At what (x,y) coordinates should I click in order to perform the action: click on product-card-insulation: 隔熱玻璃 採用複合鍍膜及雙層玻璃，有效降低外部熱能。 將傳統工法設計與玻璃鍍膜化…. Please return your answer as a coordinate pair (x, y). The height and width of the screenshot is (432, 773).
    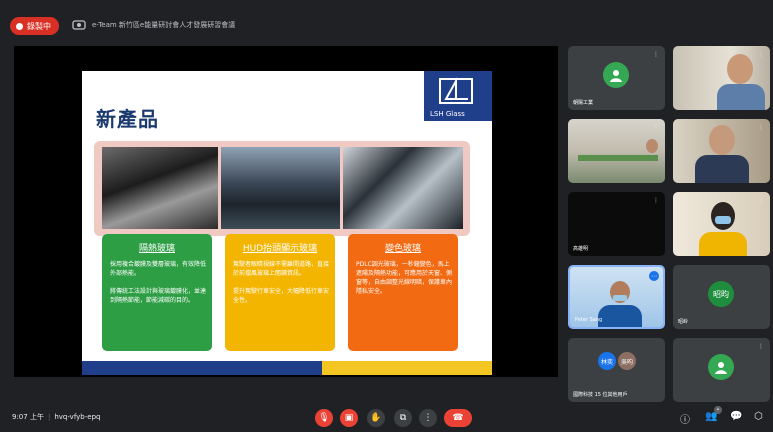
    Looking at the image, I should click on (157, 292).